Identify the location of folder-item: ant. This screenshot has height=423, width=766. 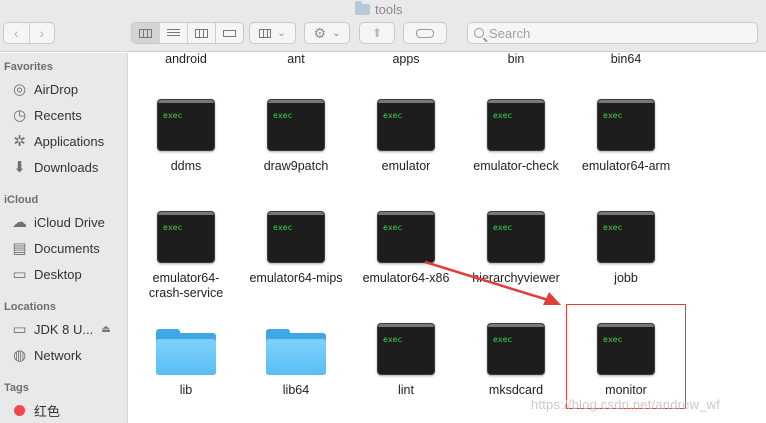
(296, 60).